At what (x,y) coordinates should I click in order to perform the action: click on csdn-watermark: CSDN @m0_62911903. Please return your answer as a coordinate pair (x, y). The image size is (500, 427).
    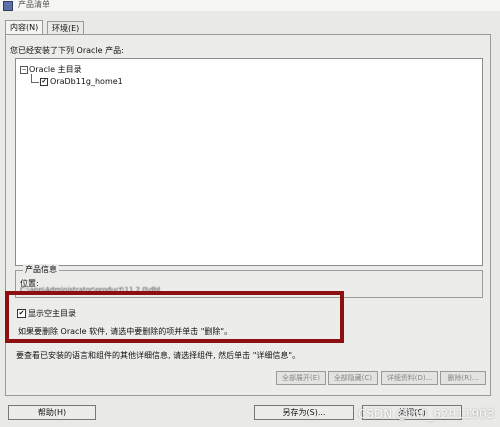
    Looking at the image, I should click on (426, 414).